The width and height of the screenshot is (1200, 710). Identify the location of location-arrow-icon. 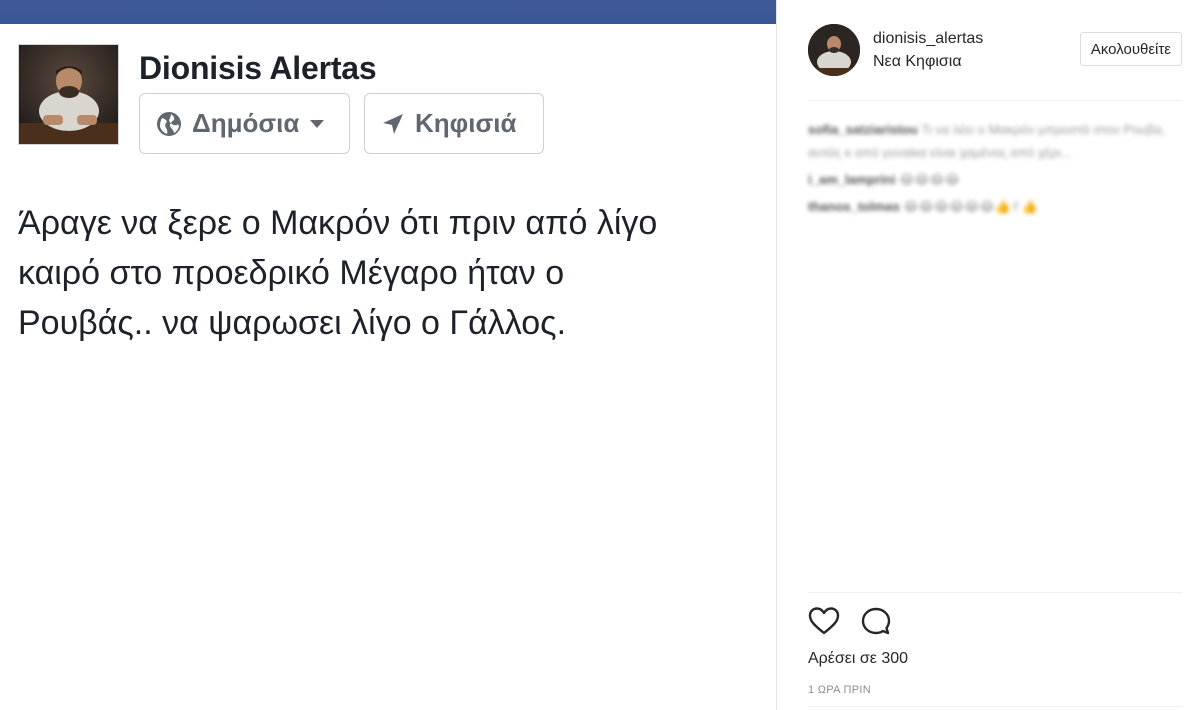
(393, 123).